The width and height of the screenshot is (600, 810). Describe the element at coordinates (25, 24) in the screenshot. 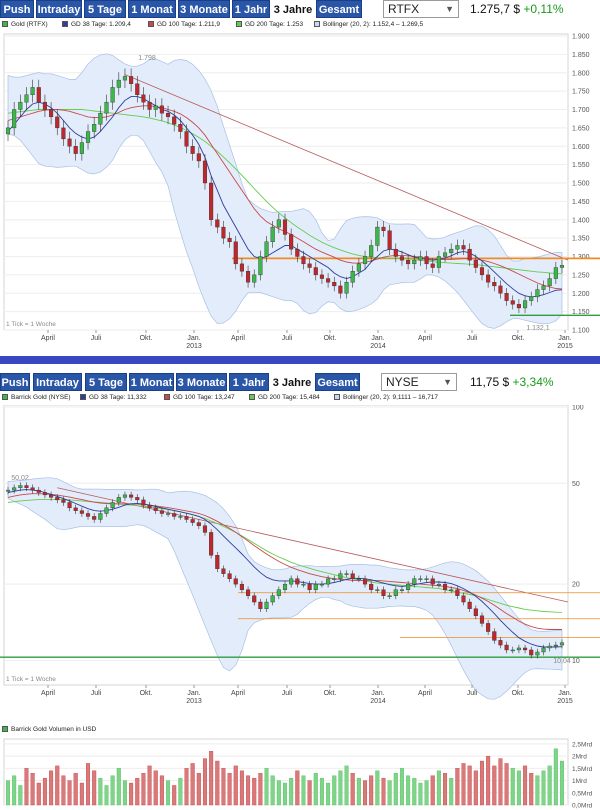

I see `legend-item: Gold (RTFX)` at that location.